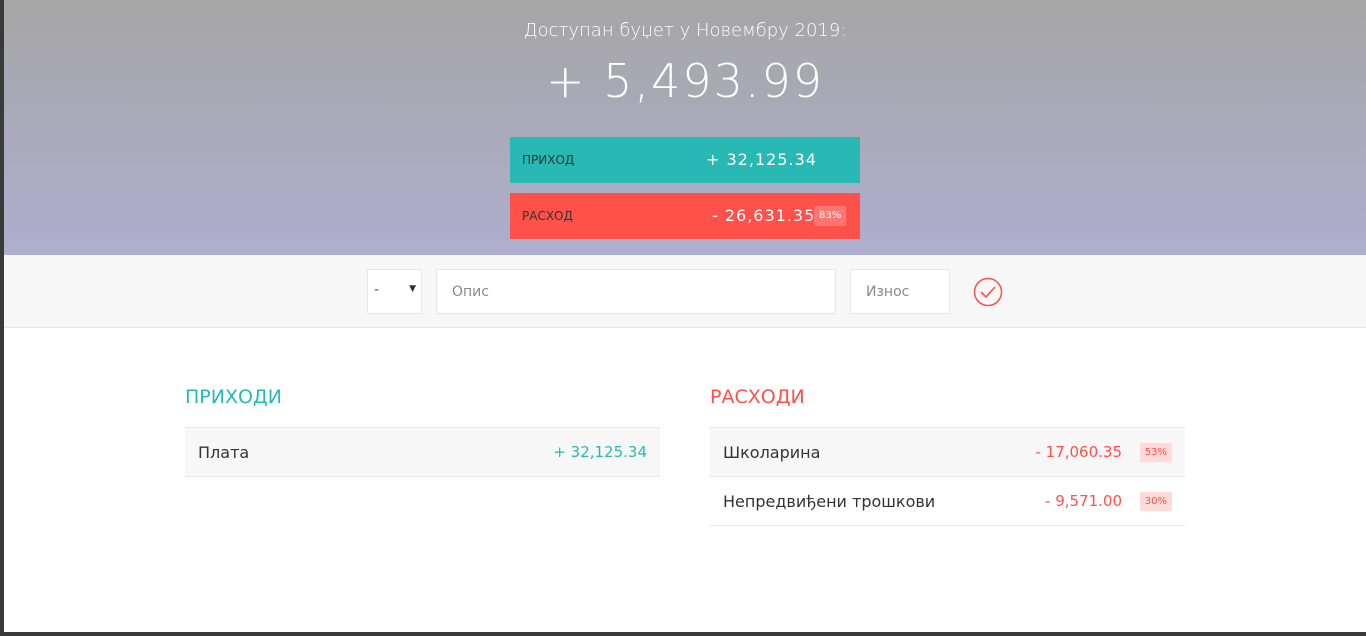  I want to click on expense-summary-percentage: 83%, so click(830, 216).